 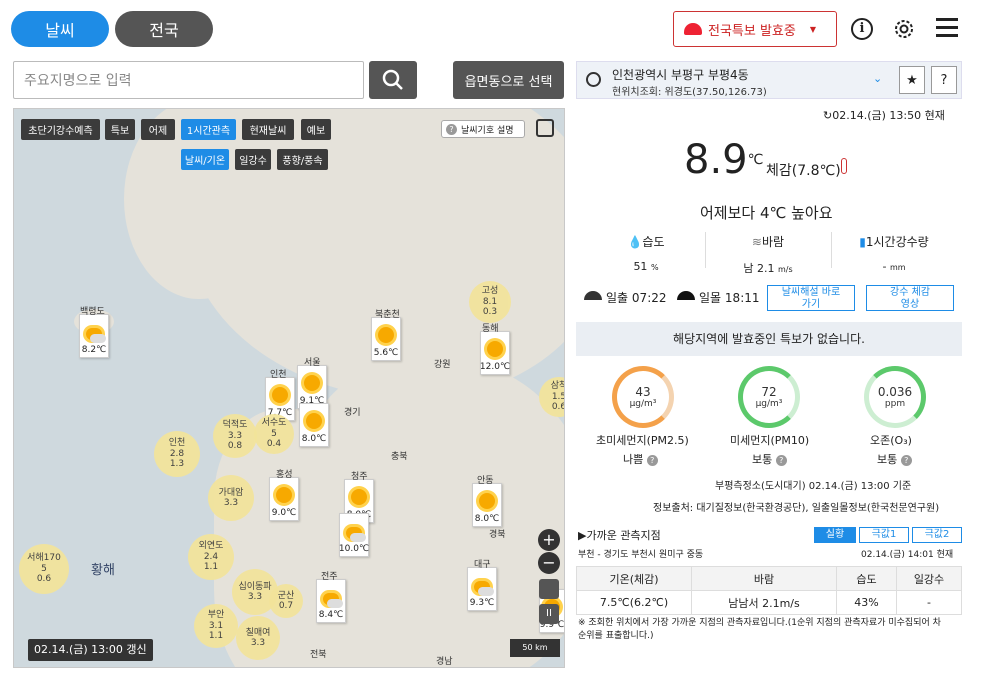 I want to click on ozone-grade: 보통 ?, so click(x=894, y=459).